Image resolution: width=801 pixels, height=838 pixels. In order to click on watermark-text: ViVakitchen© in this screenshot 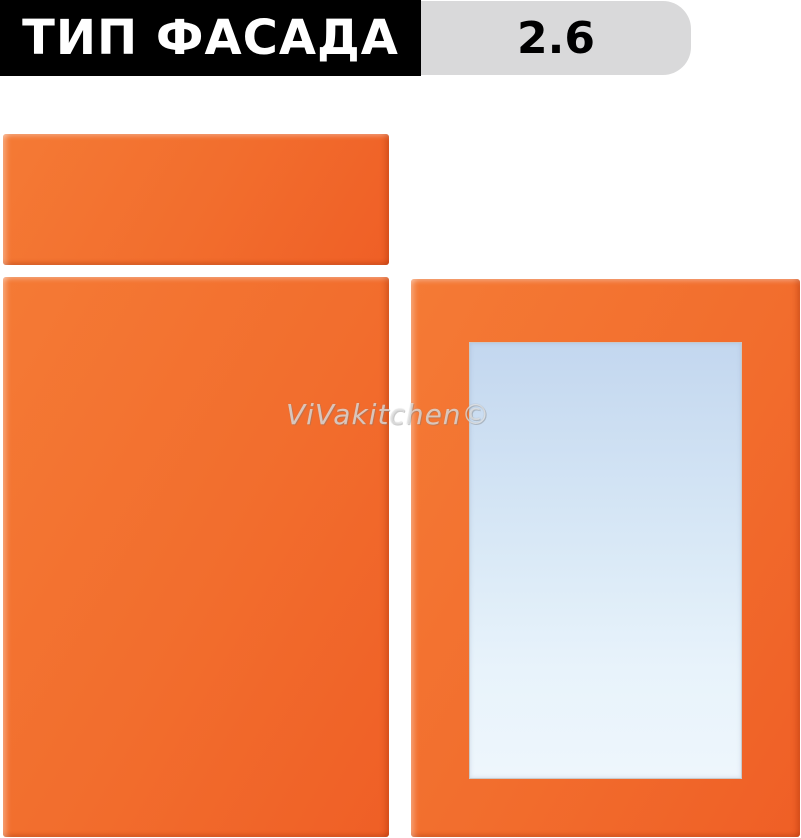, I will do `click(388, 414)`.